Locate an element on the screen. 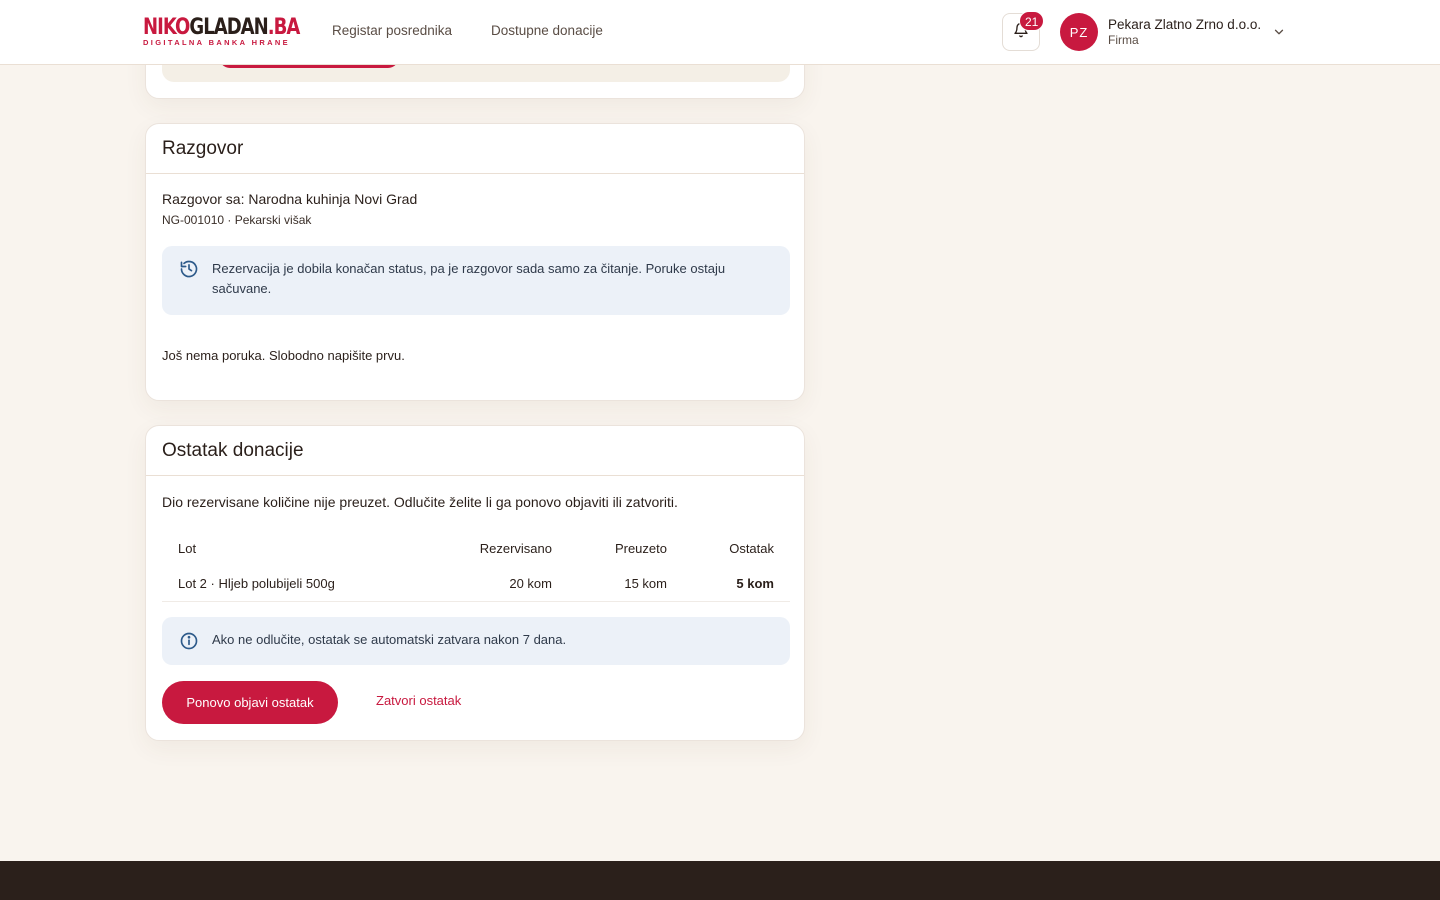  notification-count-badge: 21 is located at coordinates (1032, 21).